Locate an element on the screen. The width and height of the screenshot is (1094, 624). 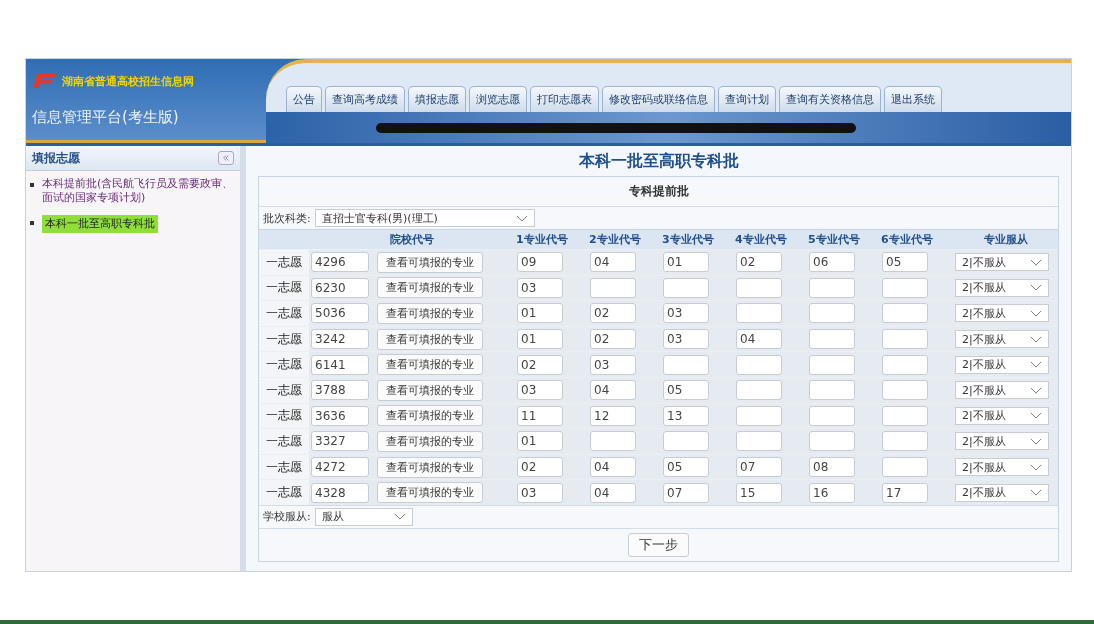
batch-dropdown: 直招士官专科(男)(理工) is located at coordinates (424, 218).